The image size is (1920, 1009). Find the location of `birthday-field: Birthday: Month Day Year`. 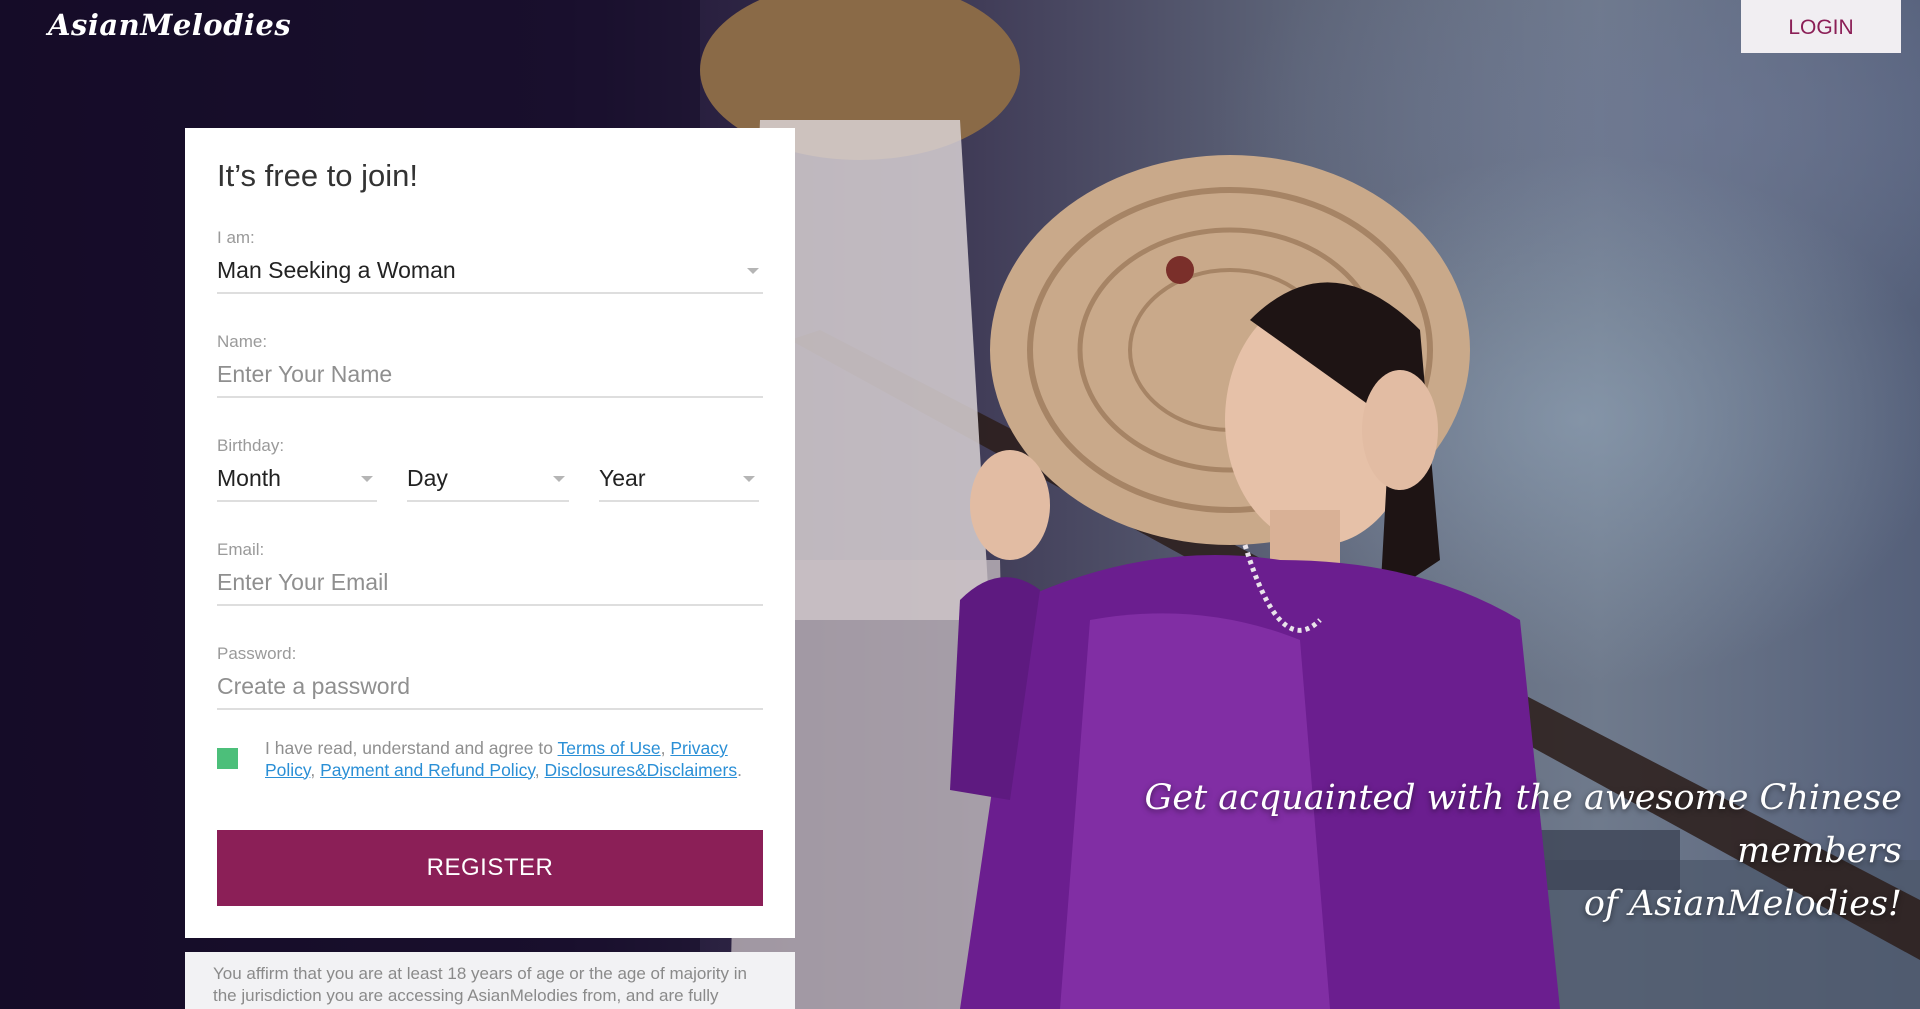

birthday-field: Birthday: Month Day Year is located at coordinates (490, 469).